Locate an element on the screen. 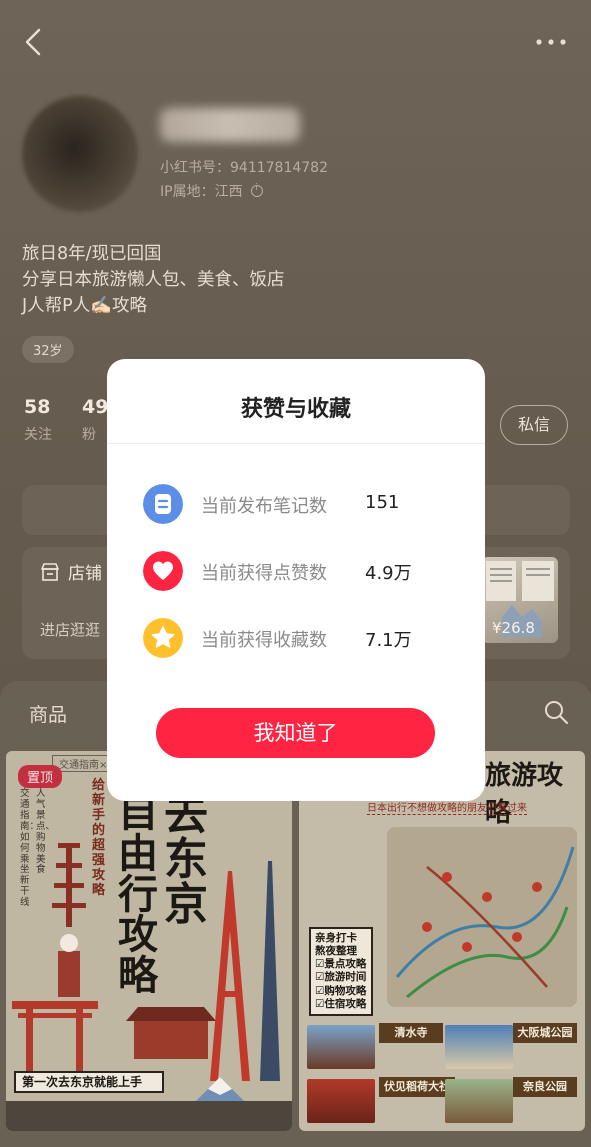  bio: 旅日8年/现已回国 分享日本旅游懒人包、美食、饭店 J人帮P人✍🏻攻略 is located at coordinates (153, 280).